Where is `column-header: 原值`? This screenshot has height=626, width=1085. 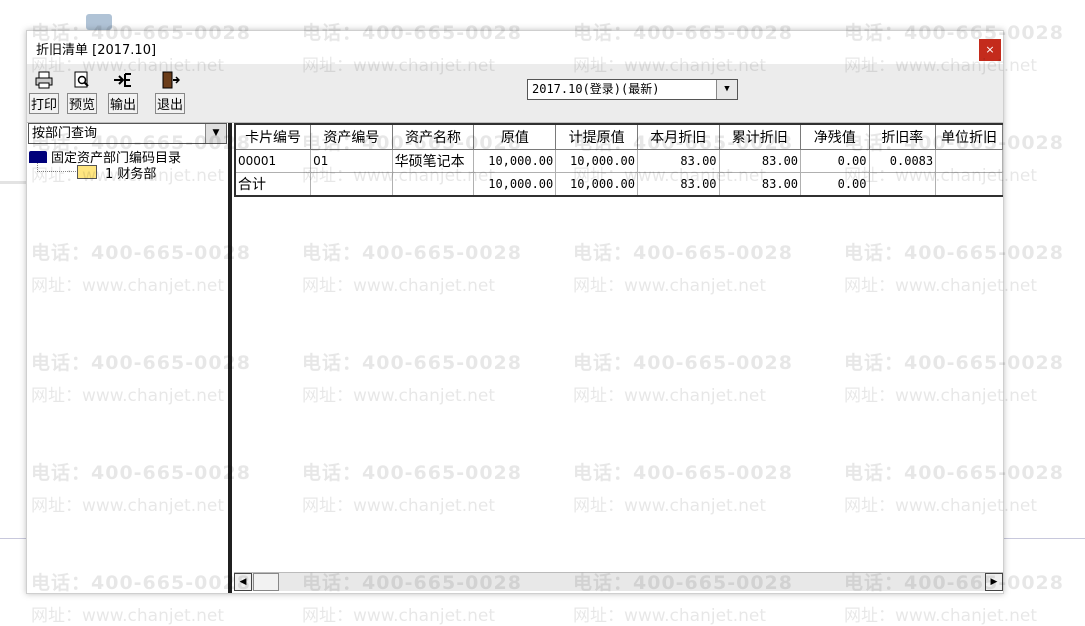
column-header: 原值 is located at coordinates (515, 136).